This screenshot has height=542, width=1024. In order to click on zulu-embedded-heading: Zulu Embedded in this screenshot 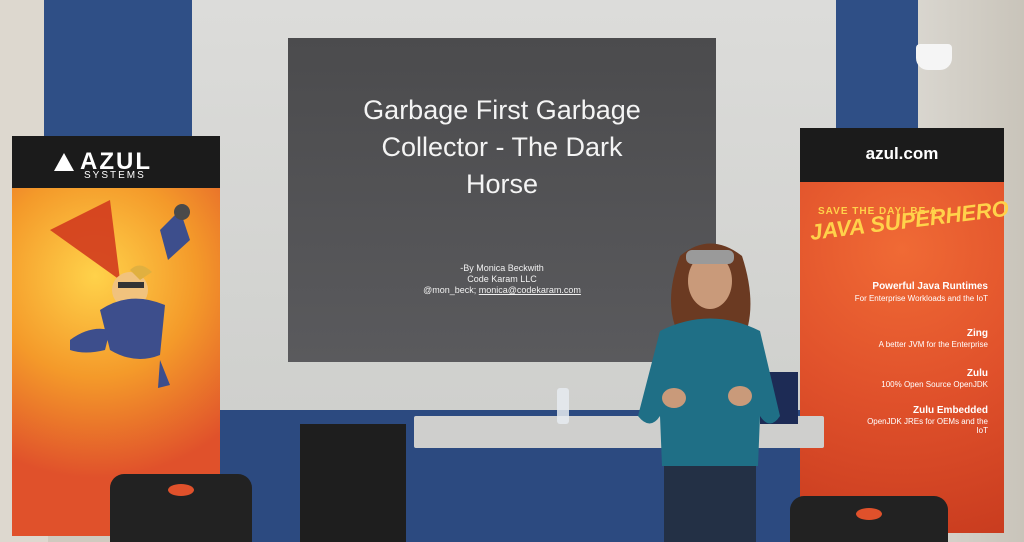, I will do `click(950, 410)`.